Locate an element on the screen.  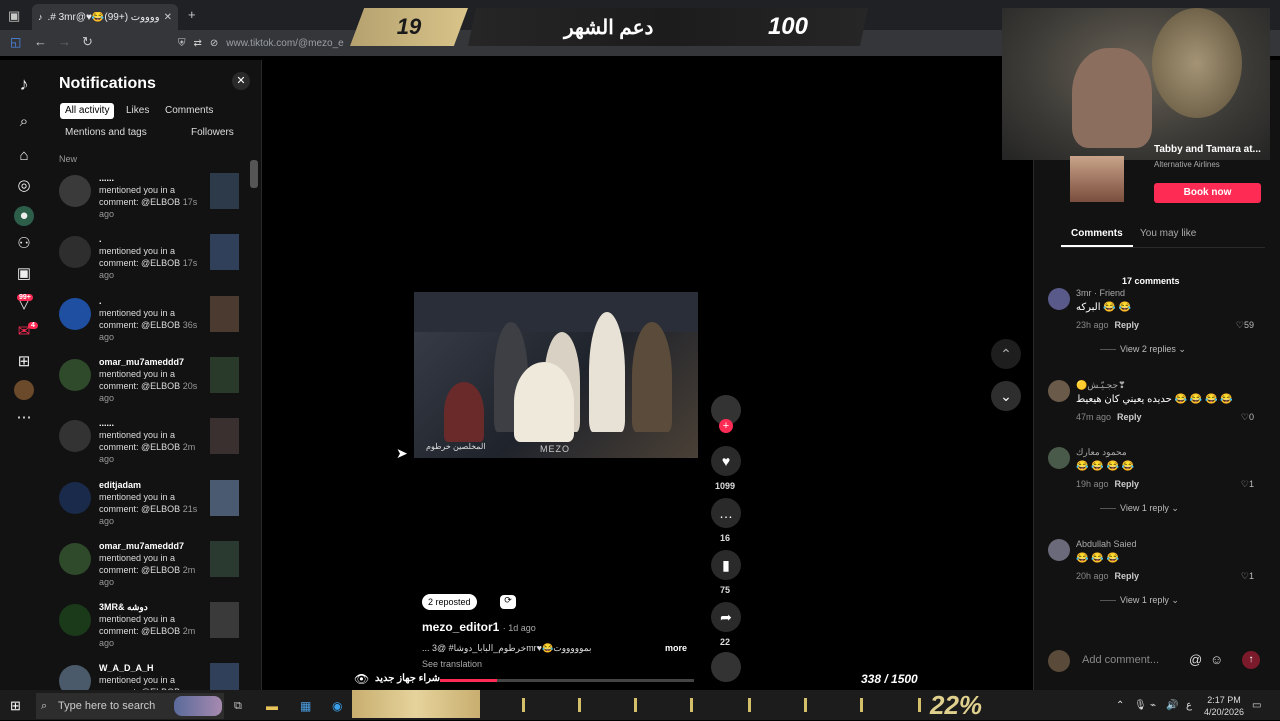
workspaces-icon: ◱ is located at coordinates (15, 42).